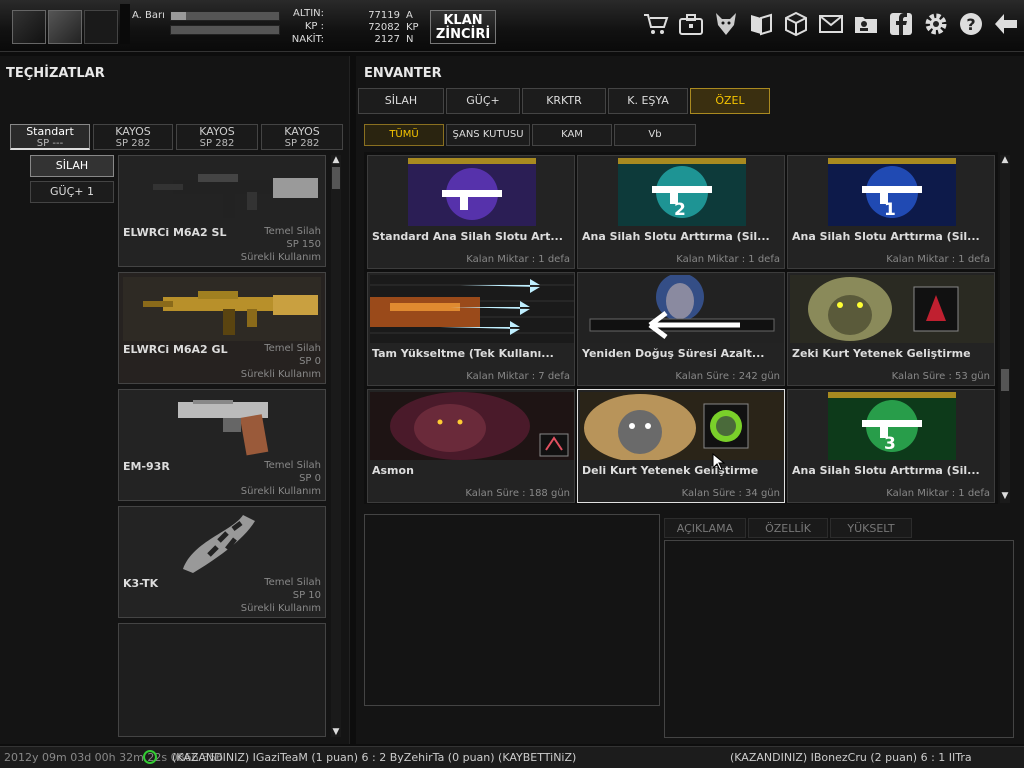 The height and width of the screenshot is (768, 1024). I want to click on power-category-button: GÜÇ+ 1, so click(72, 192).